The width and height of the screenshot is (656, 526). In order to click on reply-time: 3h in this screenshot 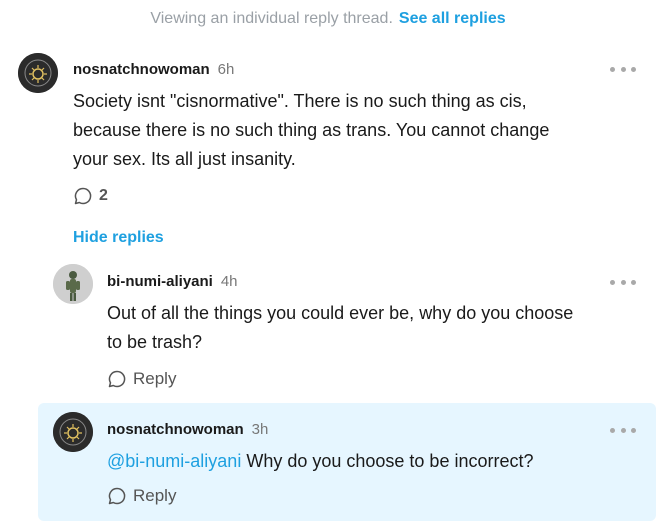, I will do `click(260, 429)`.